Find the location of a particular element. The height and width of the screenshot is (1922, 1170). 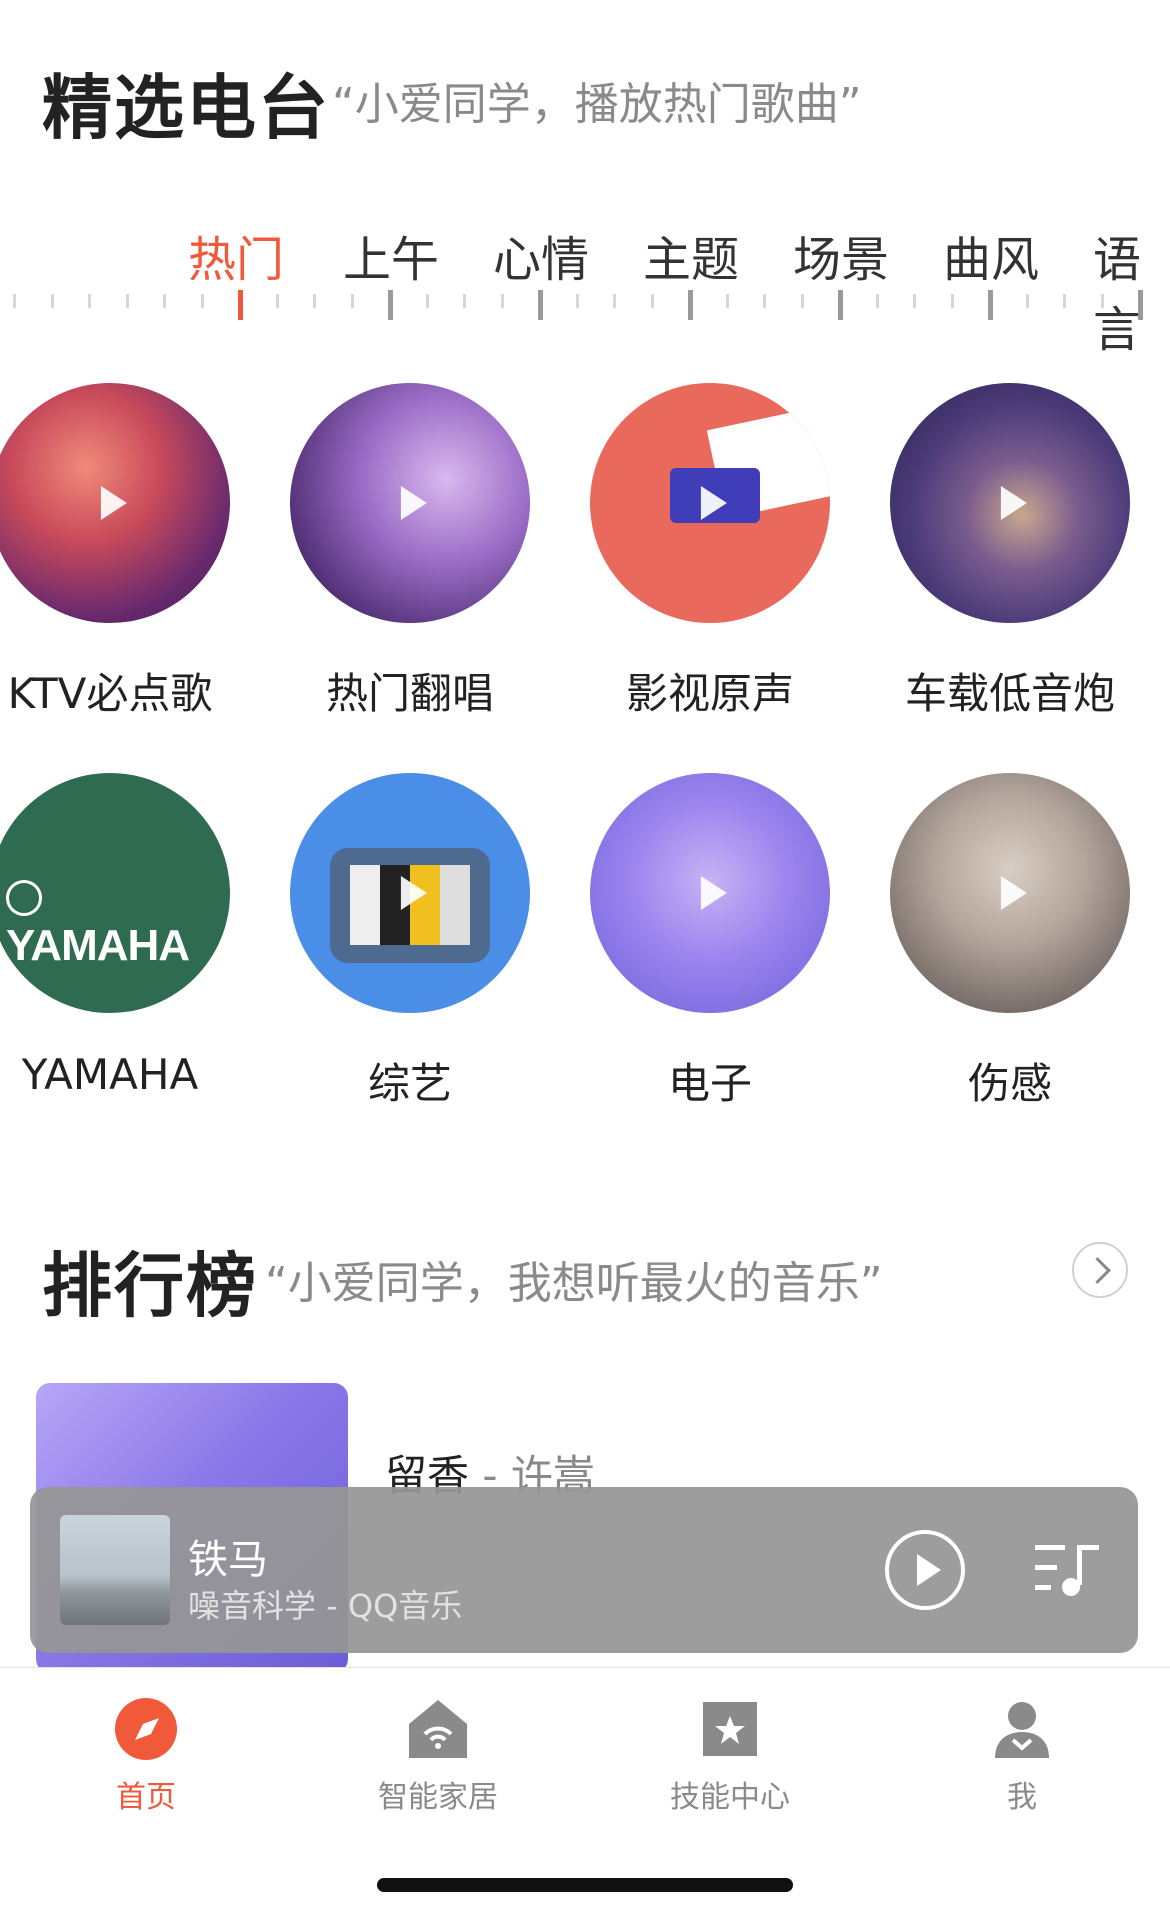

station-label: 影视原声 is located at coordinates (709, 693).